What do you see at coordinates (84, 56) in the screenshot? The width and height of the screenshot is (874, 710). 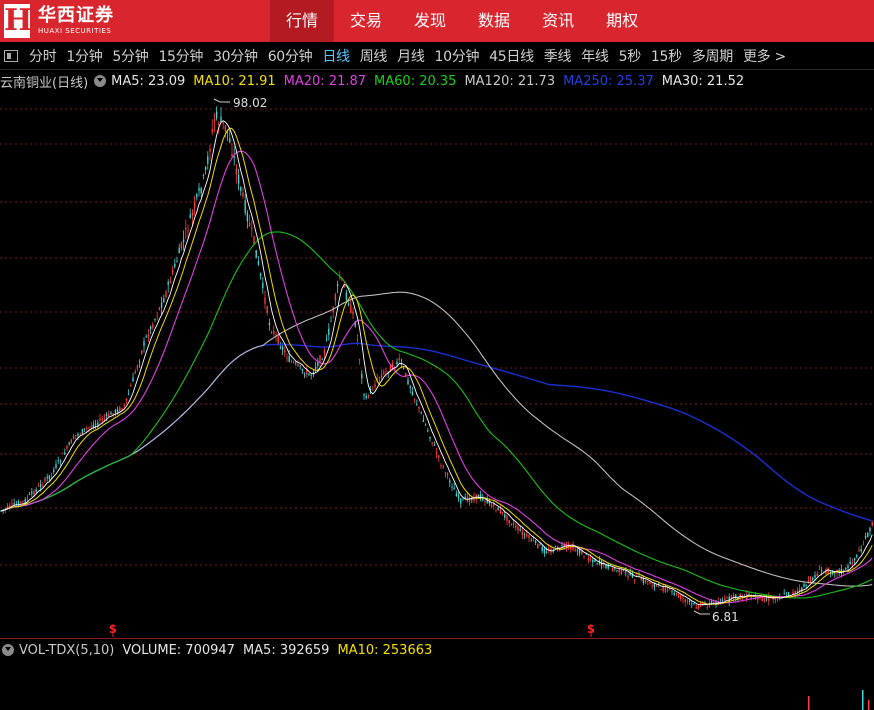 I see `period-tab-1: 1分钟` at bounding box center [84, 56].